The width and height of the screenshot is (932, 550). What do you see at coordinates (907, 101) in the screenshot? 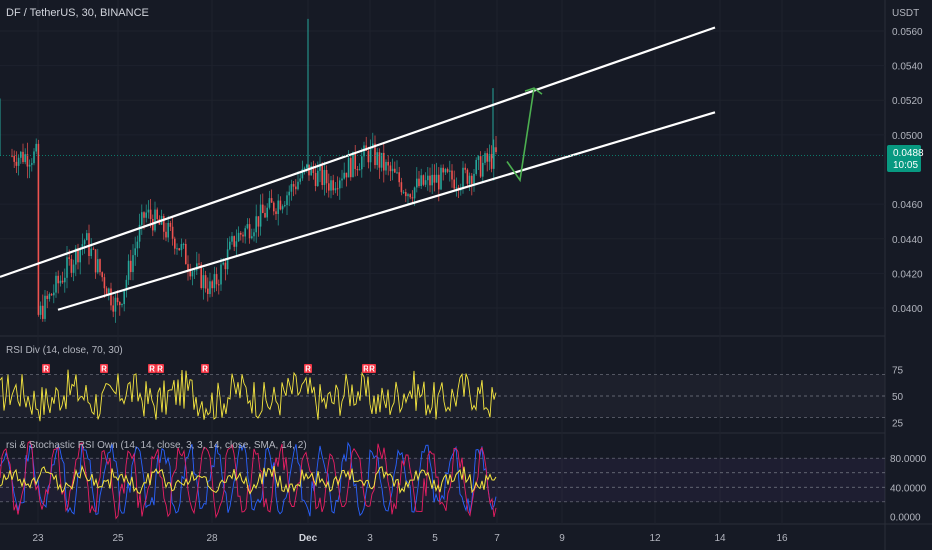
I see `price-tick: 0.0520` at bounding box center [907, 101].